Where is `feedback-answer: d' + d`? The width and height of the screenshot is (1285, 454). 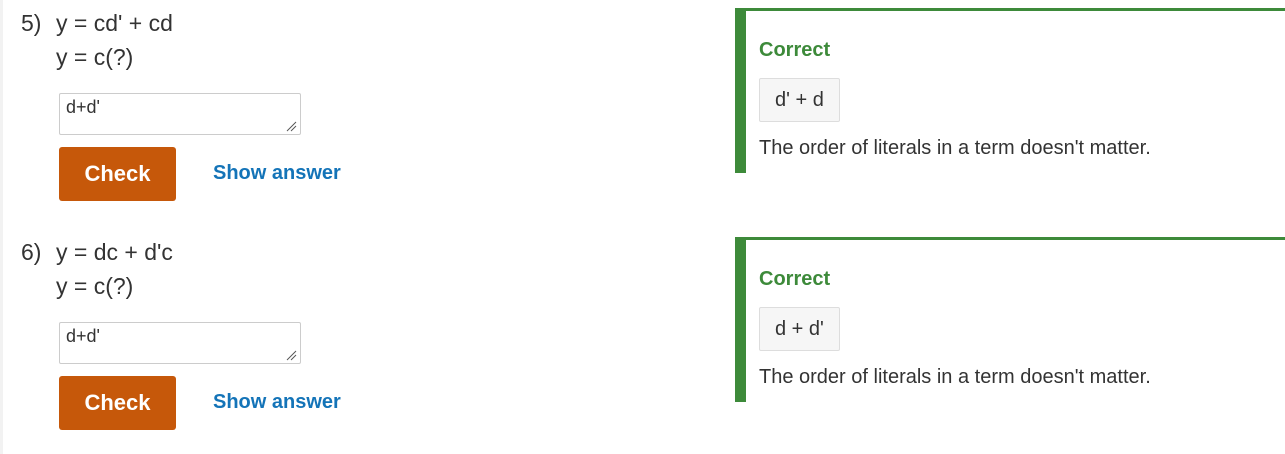
feedback-answer: d' + d is located at coordinates (799, 100).